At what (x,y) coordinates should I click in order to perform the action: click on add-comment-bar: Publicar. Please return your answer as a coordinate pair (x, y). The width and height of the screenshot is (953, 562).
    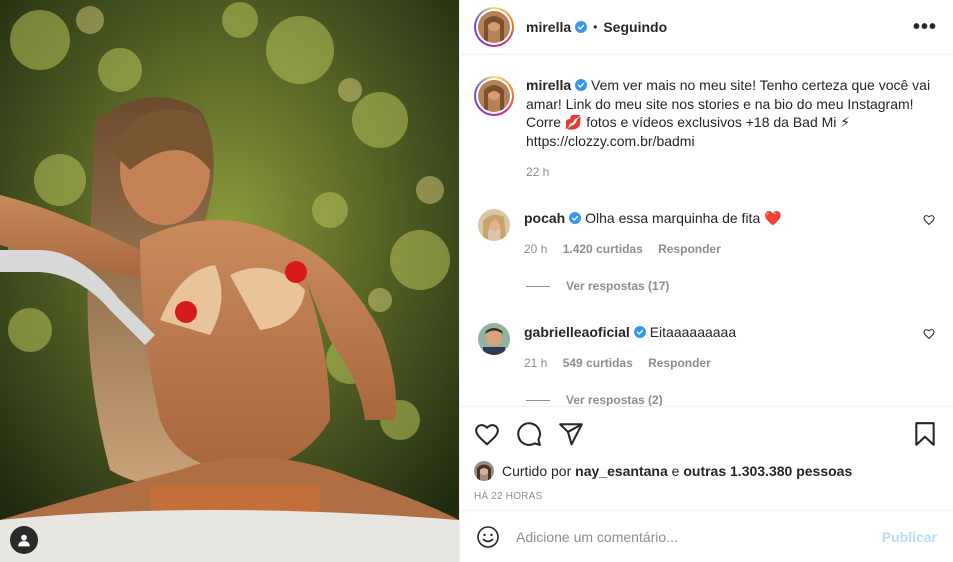
    Looking at the image, I should click on (706, 536).